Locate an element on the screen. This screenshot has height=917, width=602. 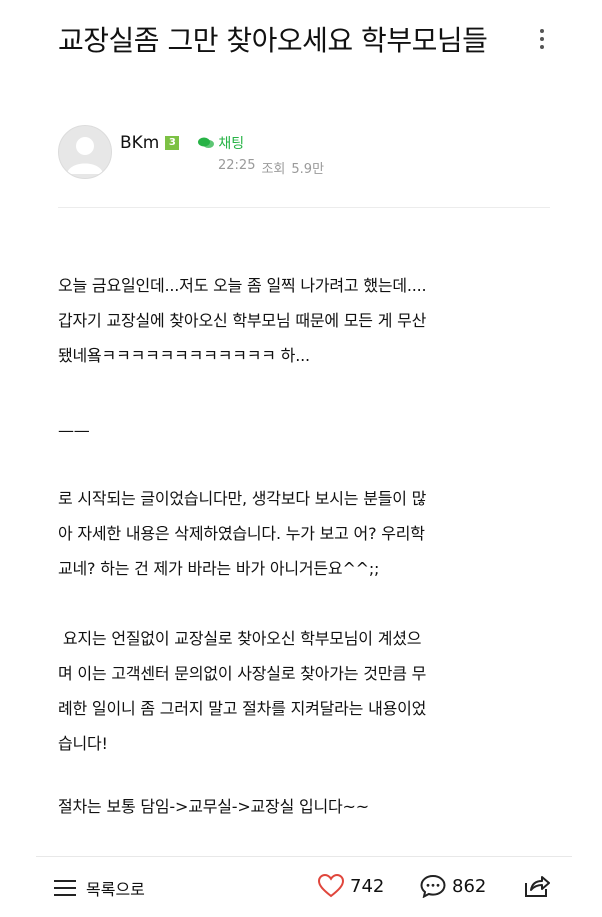
body-line: 아 자세한 내용은 삭제하였습니다. 누가 보고 어? 우리학 is located at coordinates (241, 533).